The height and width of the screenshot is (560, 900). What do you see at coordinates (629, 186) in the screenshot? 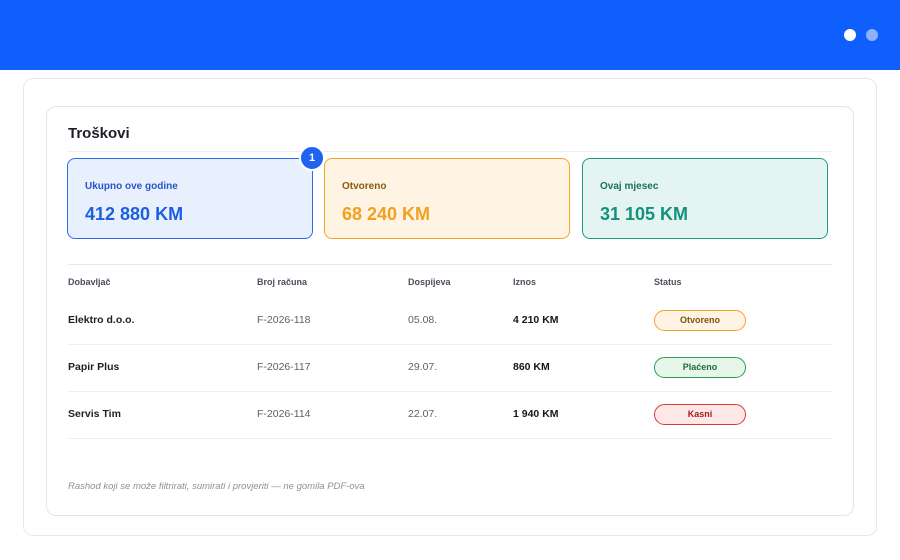
I see `stat-label: Ovaj mjesec` at bounding box center [629, 186].